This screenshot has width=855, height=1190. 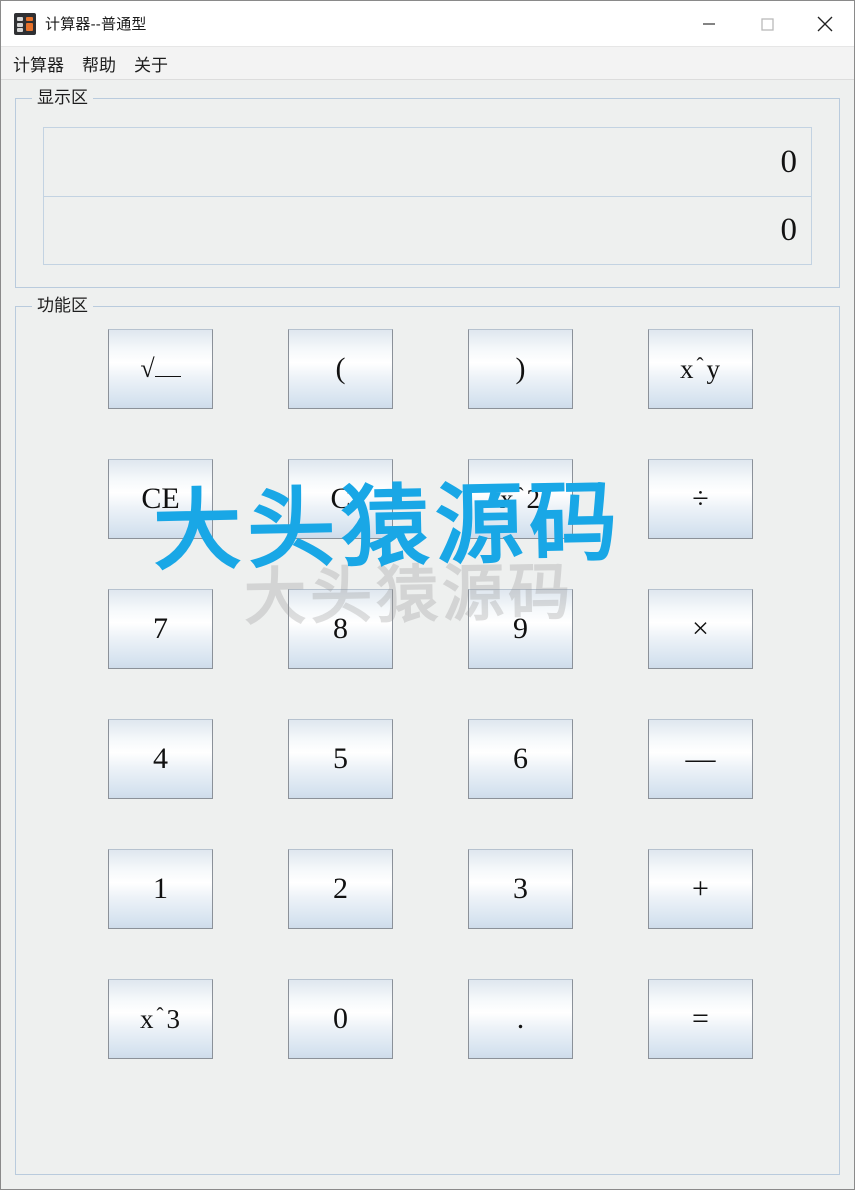 I want to click on key-label-digit-3: 3, so click(x=520, y=888).